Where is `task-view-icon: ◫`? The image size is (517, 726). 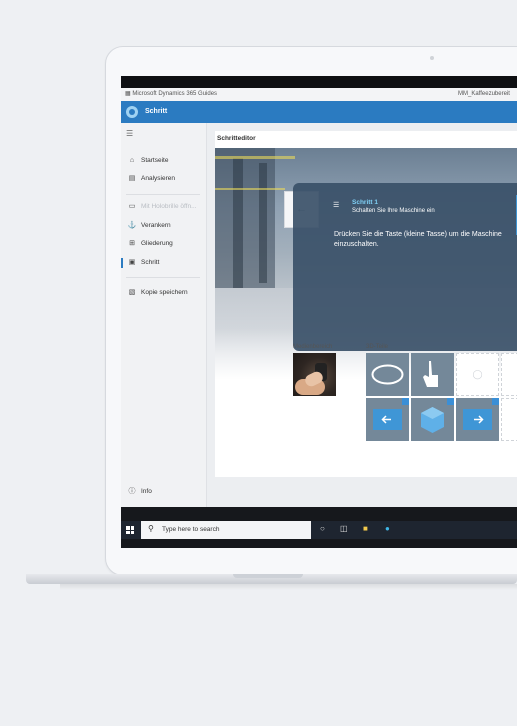 task-view-icon: ◫ is located at coordinates (344, 528).